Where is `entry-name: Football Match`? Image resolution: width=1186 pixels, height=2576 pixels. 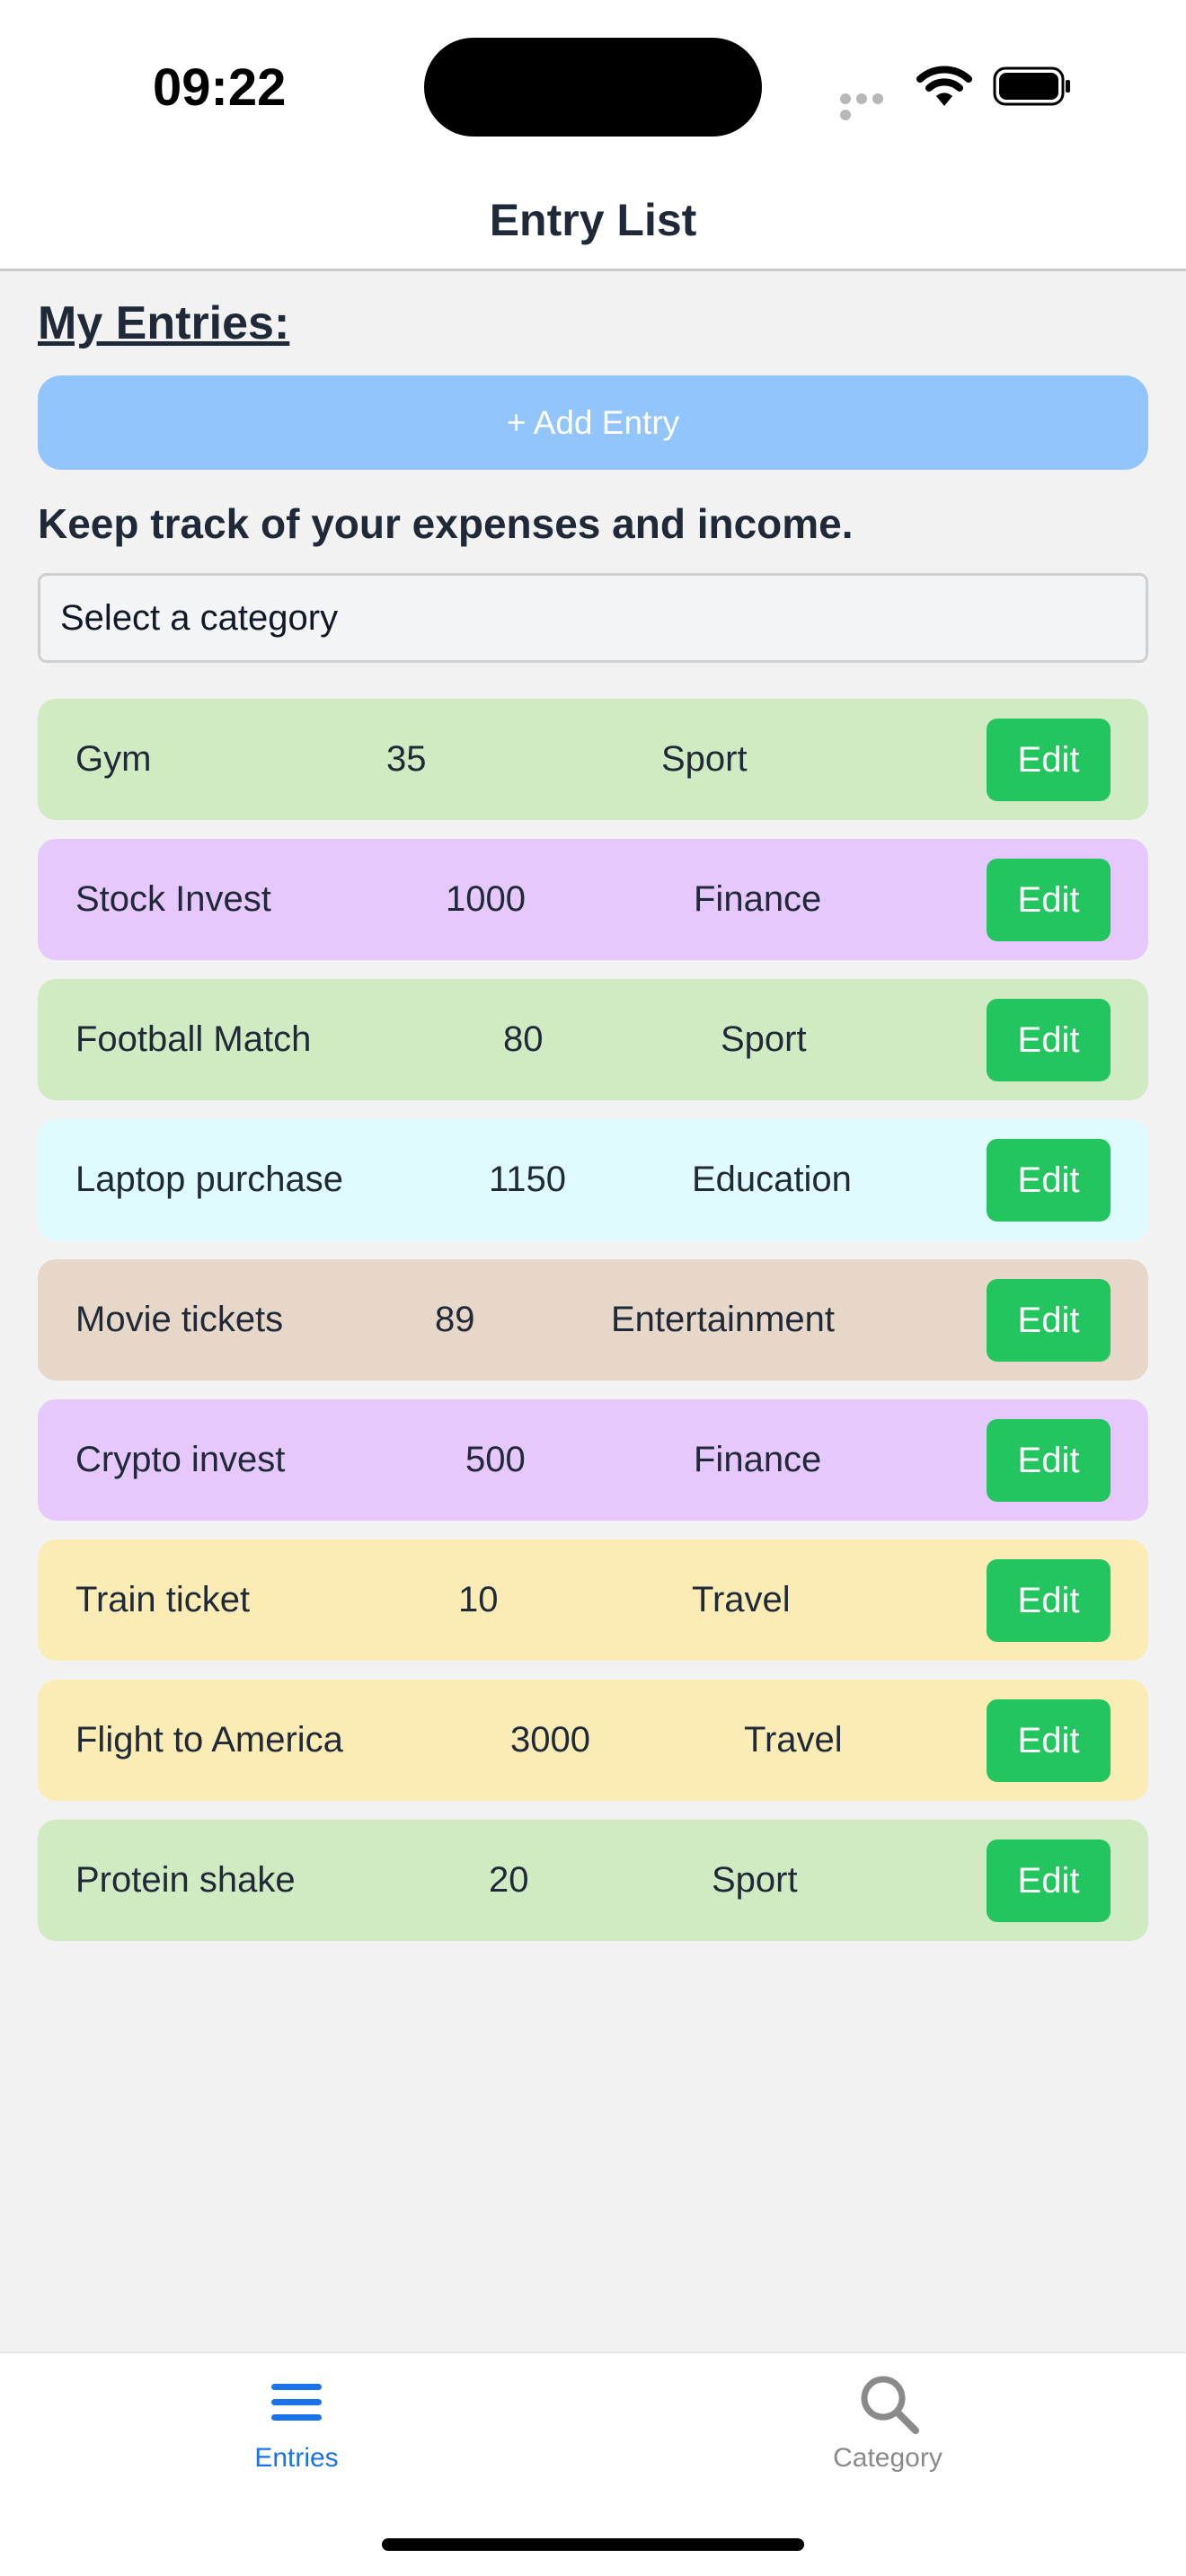 entry-name: Football Match is located at coordinates (193, 1039).